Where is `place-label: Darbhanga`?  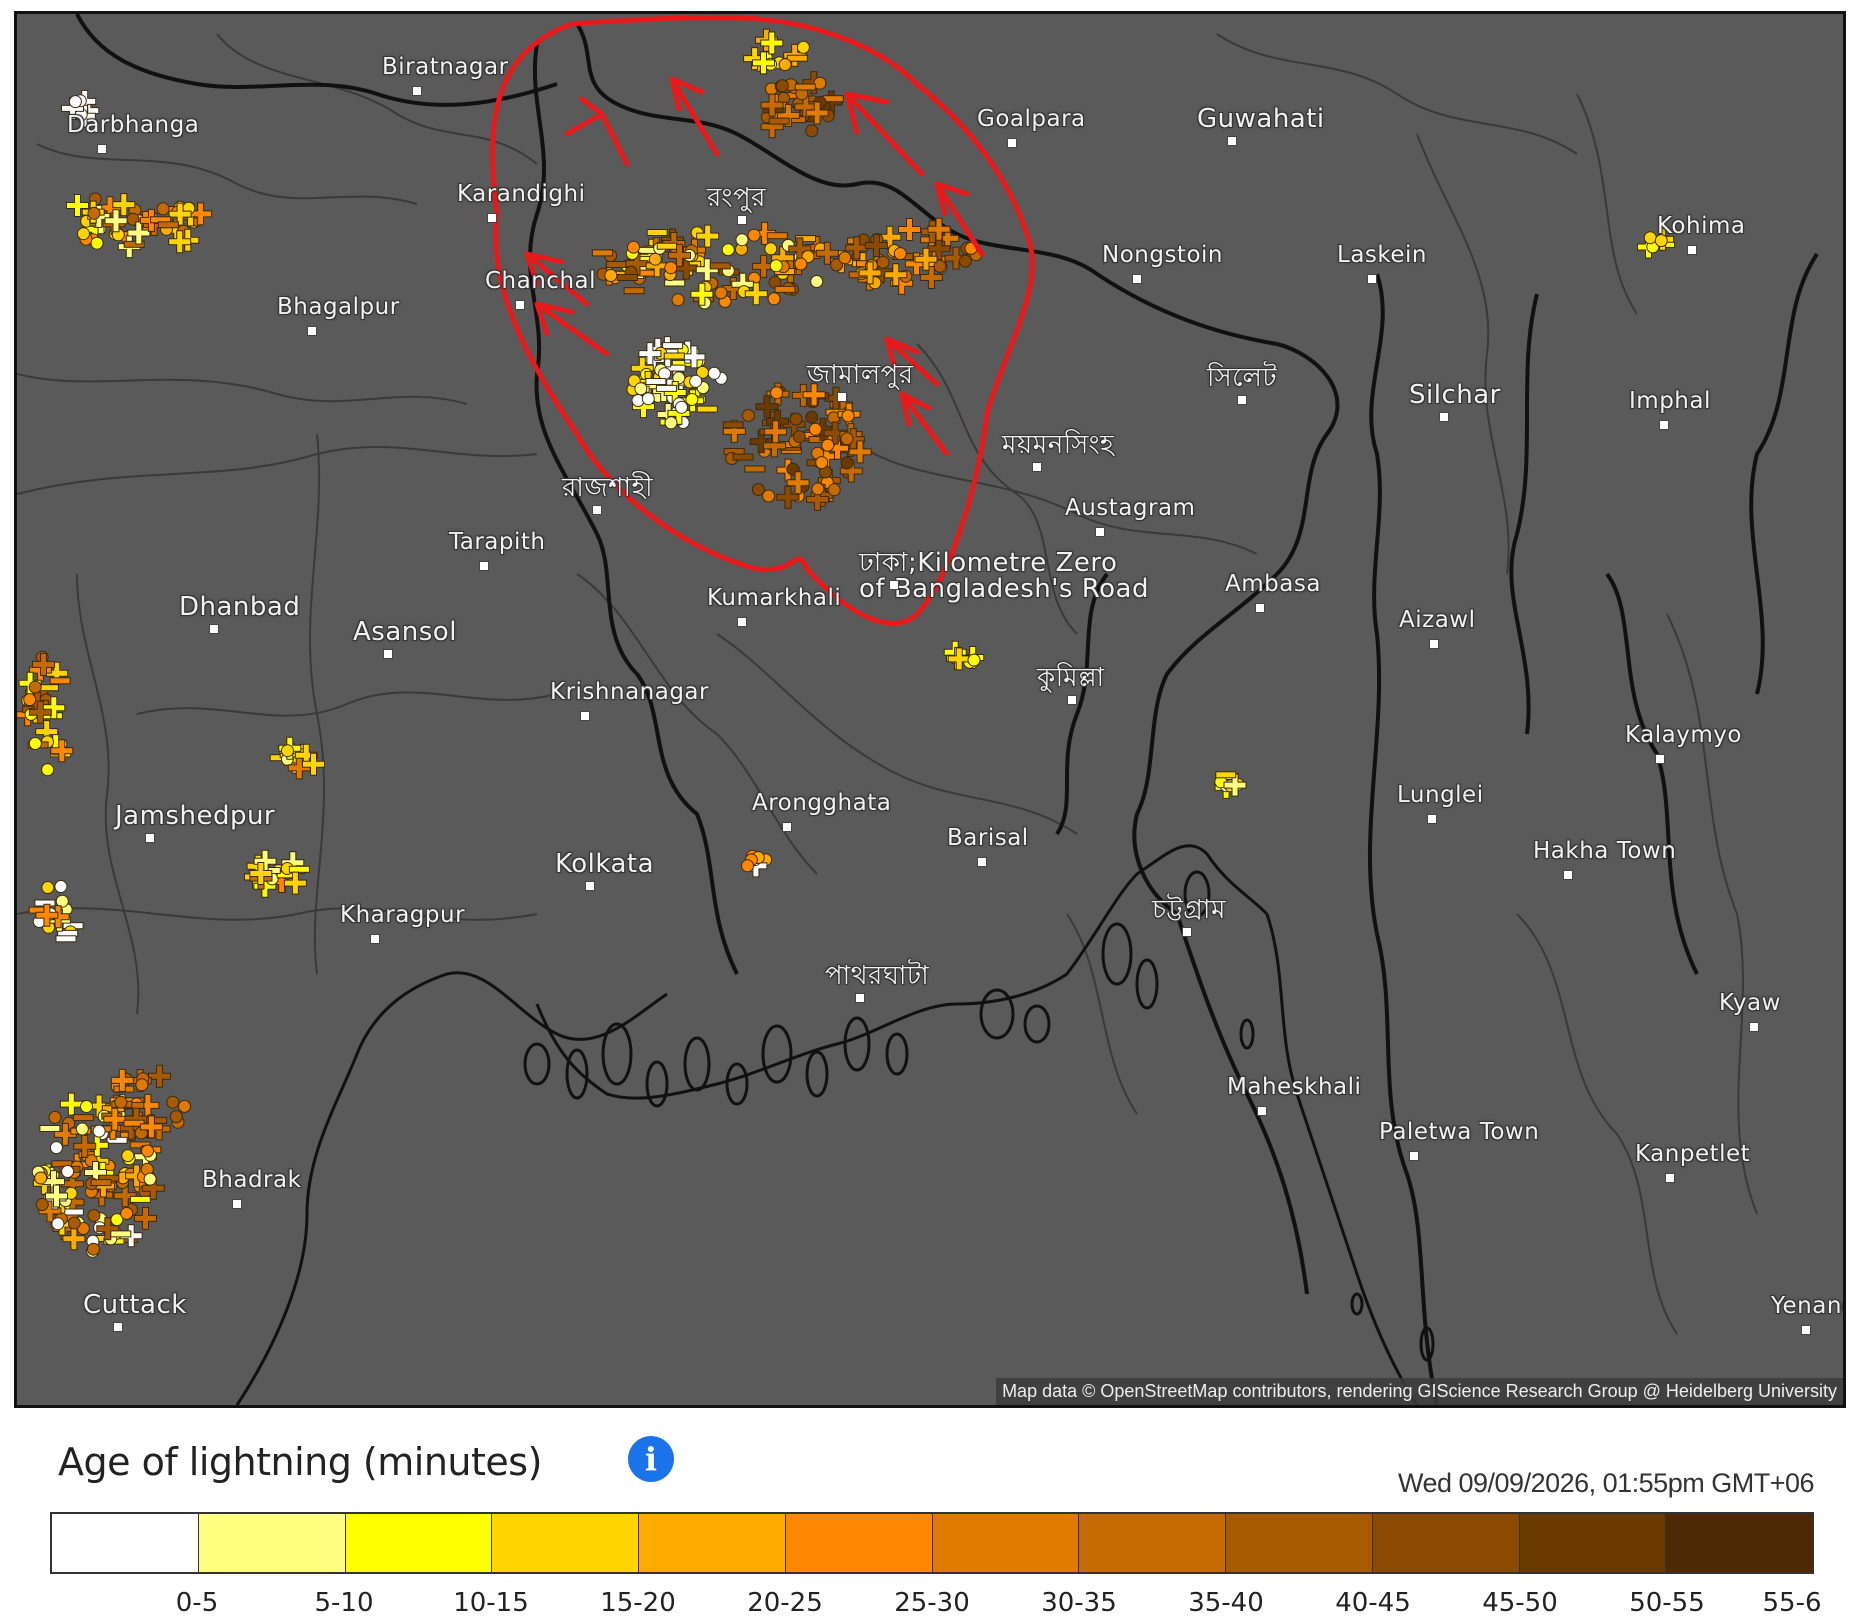
place-label: Darbhanga is located at coordinates (133, 125).